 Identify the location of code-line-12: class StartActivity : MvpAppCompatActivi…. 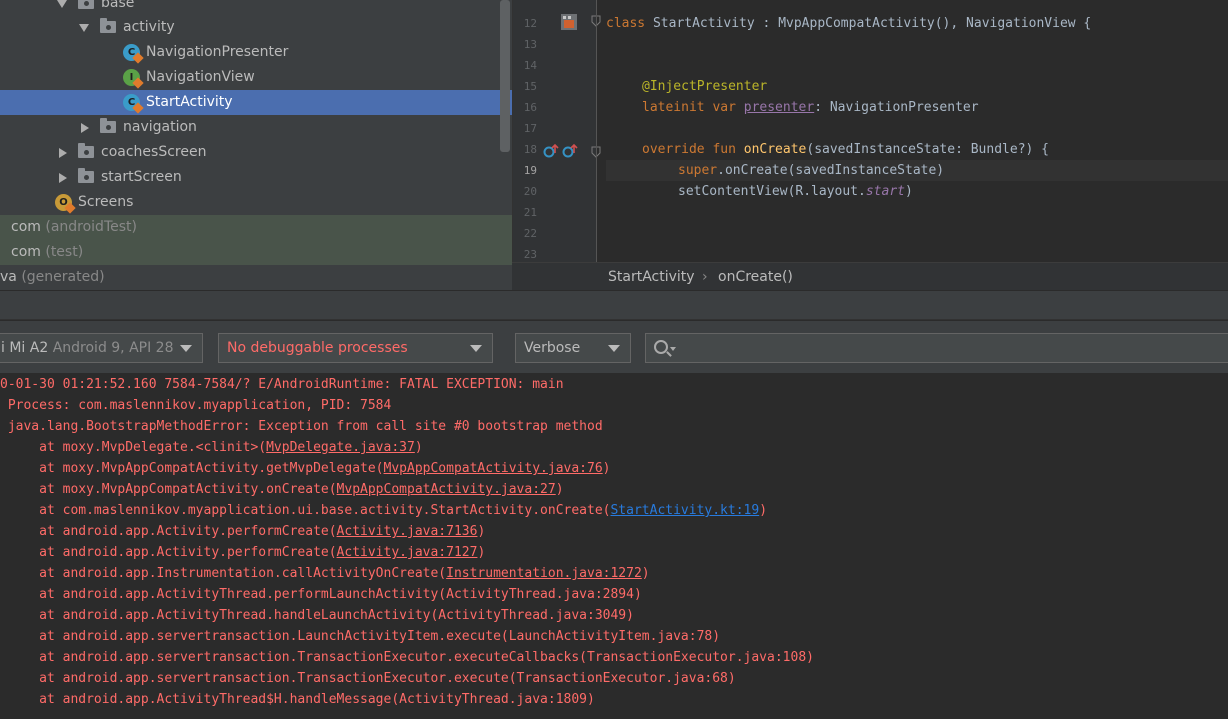
(917, 23).